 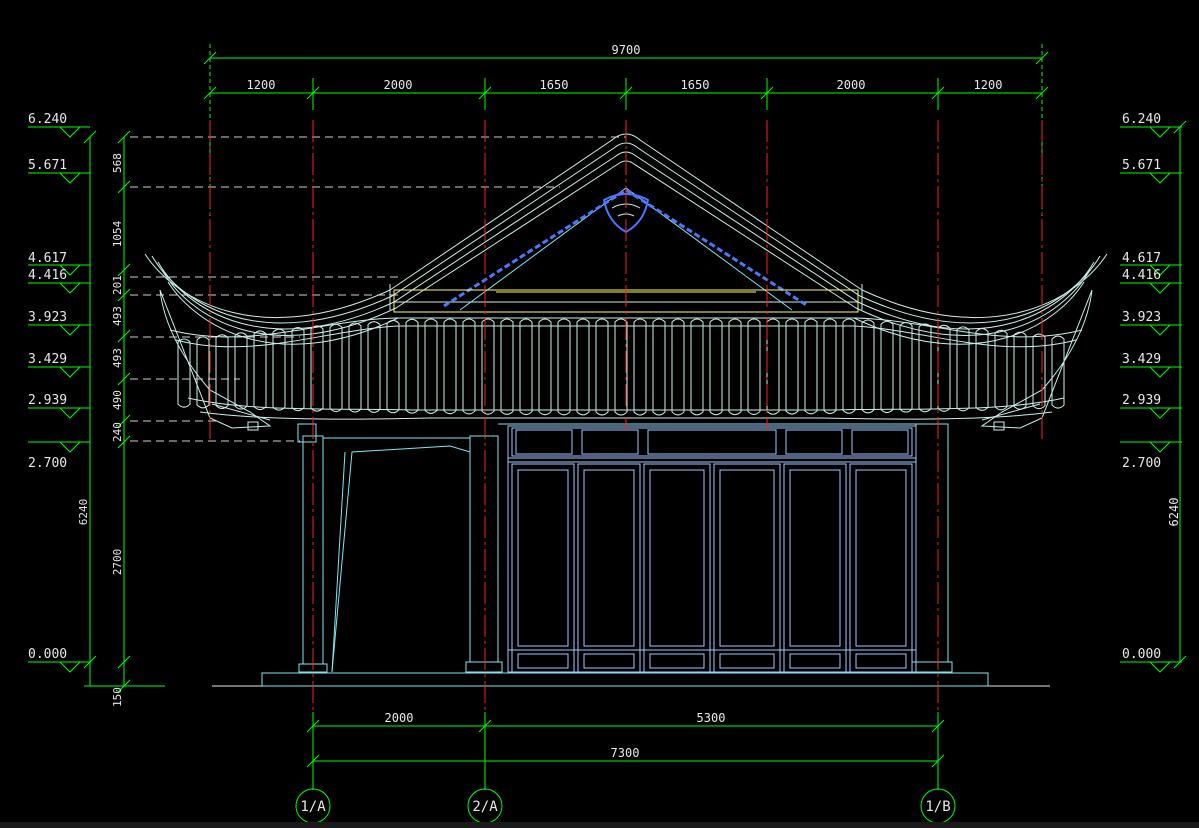 I want to click on overall-width-dimension: 9700, so click(x=626, y=50).